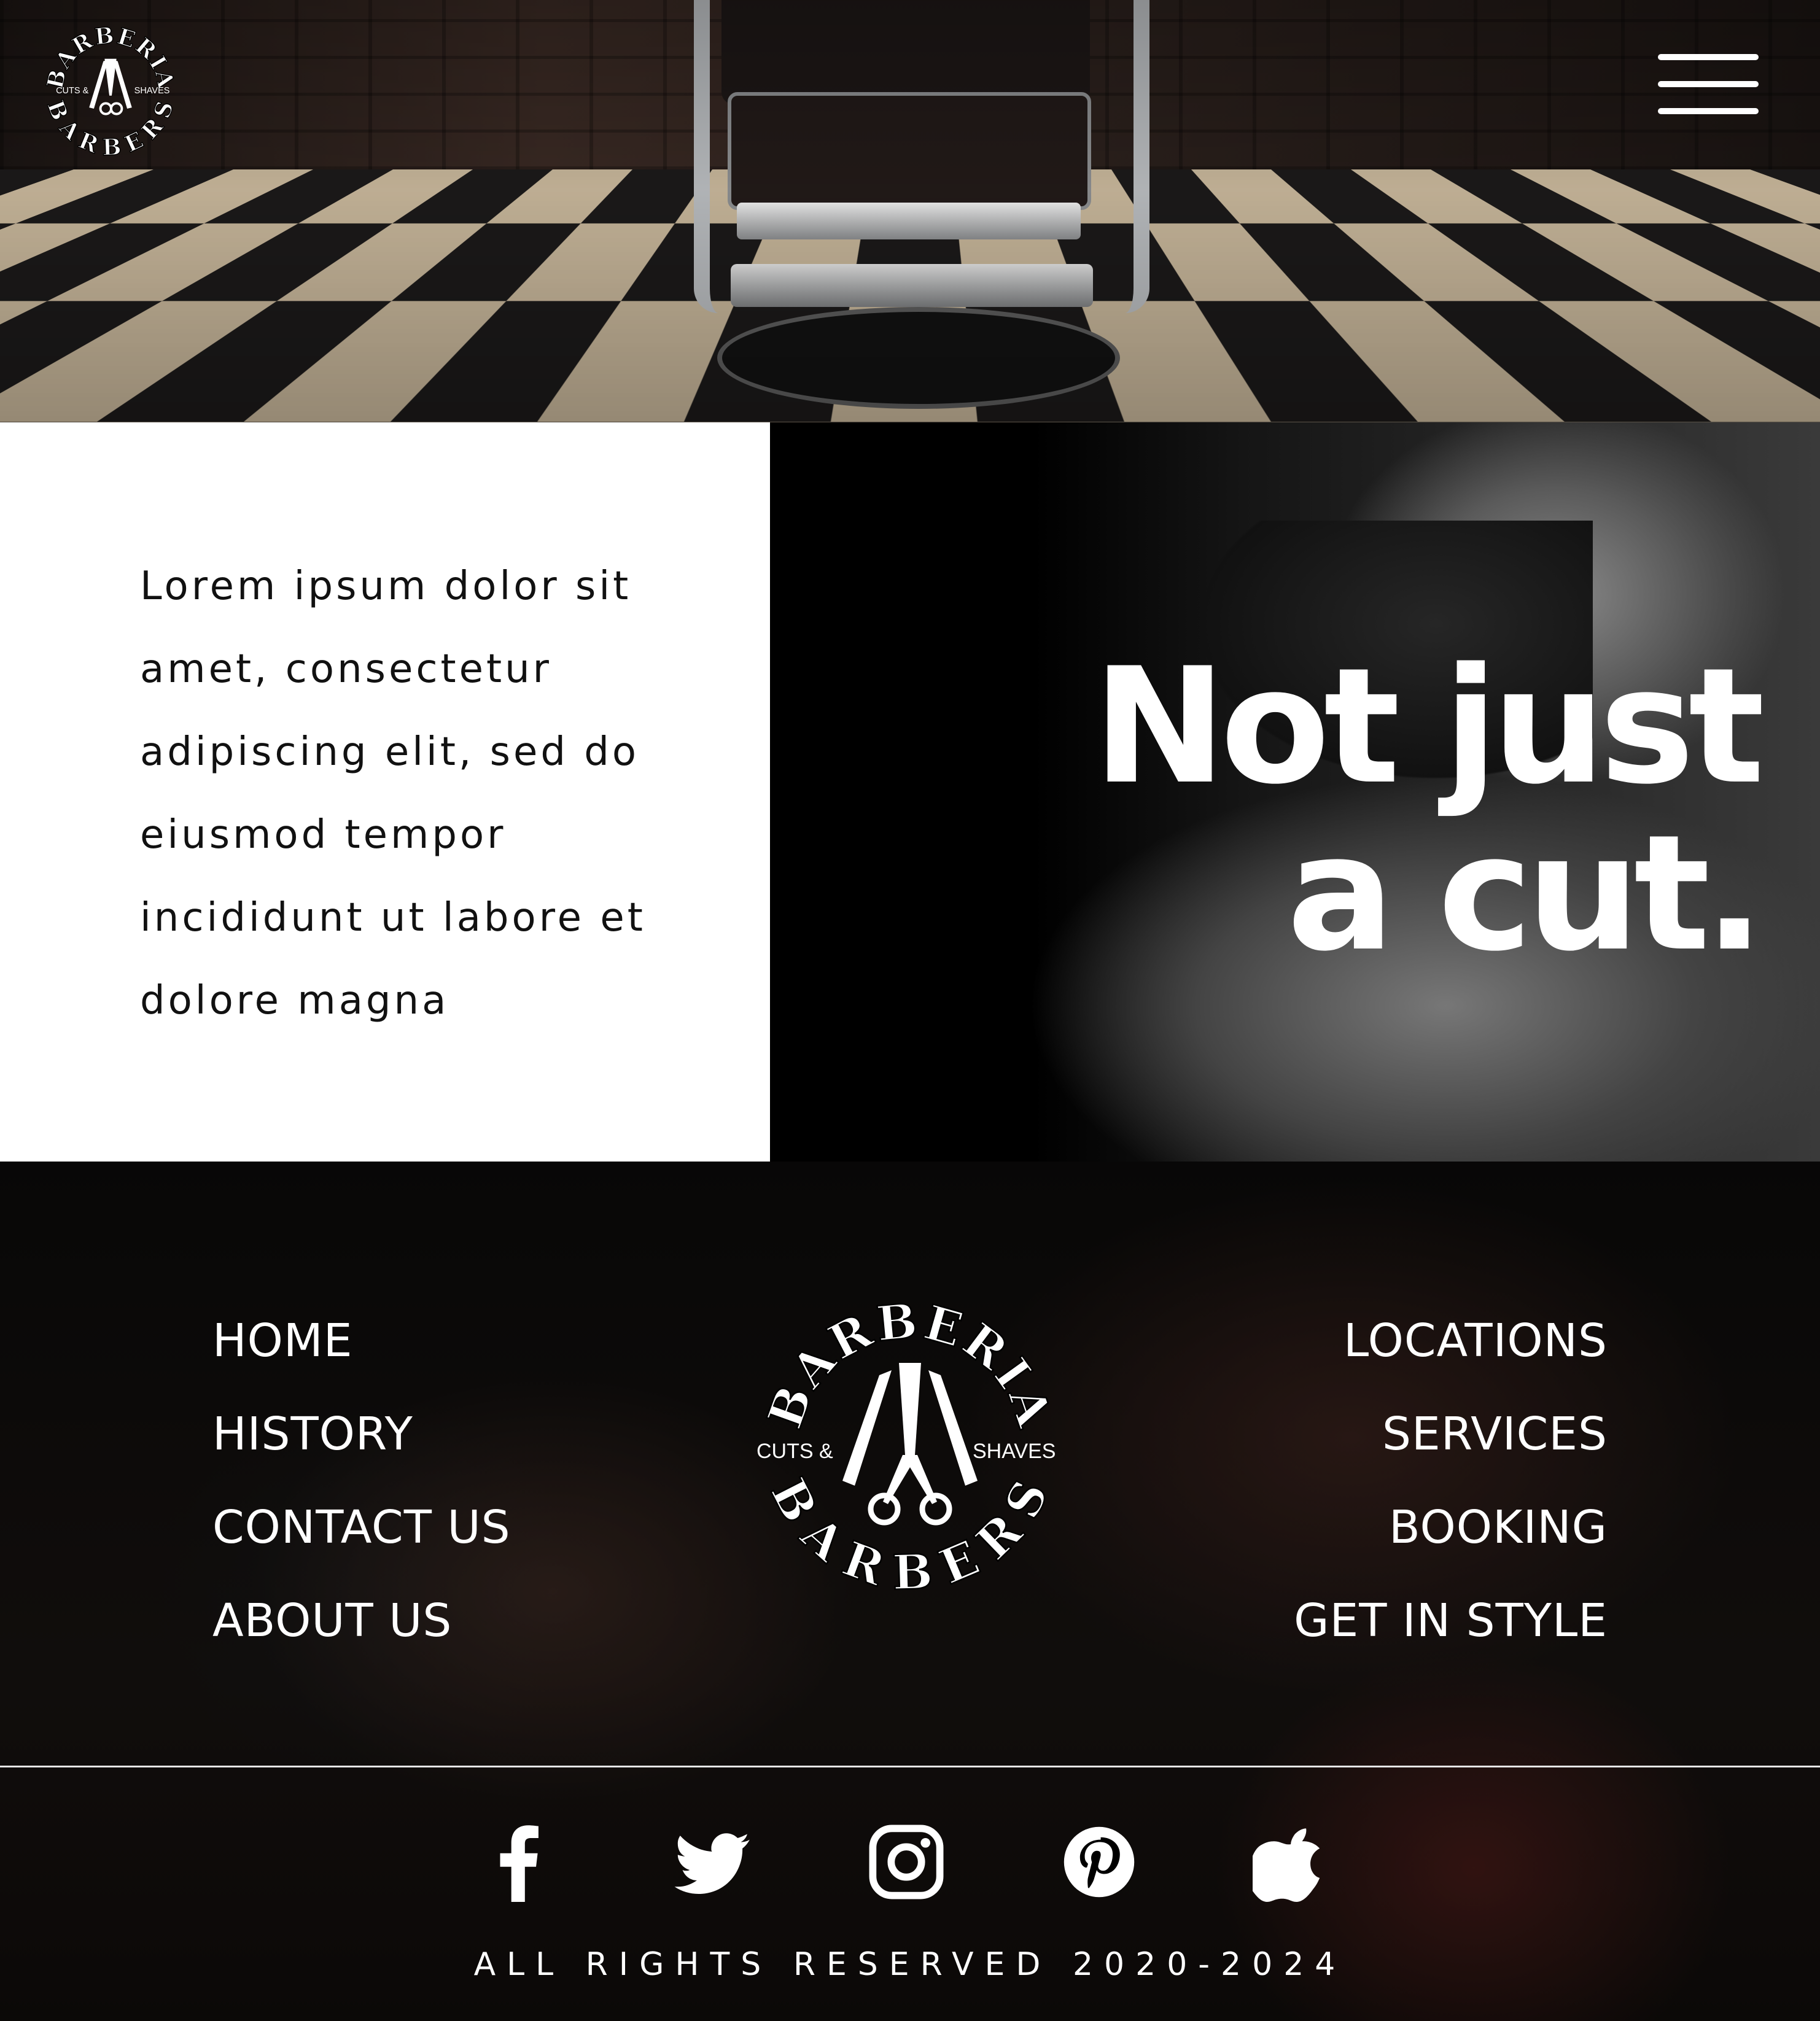  Describe the element at coordinates (361, 1340) in the screenshot. I see `footer-link-home: HOME` at that location.